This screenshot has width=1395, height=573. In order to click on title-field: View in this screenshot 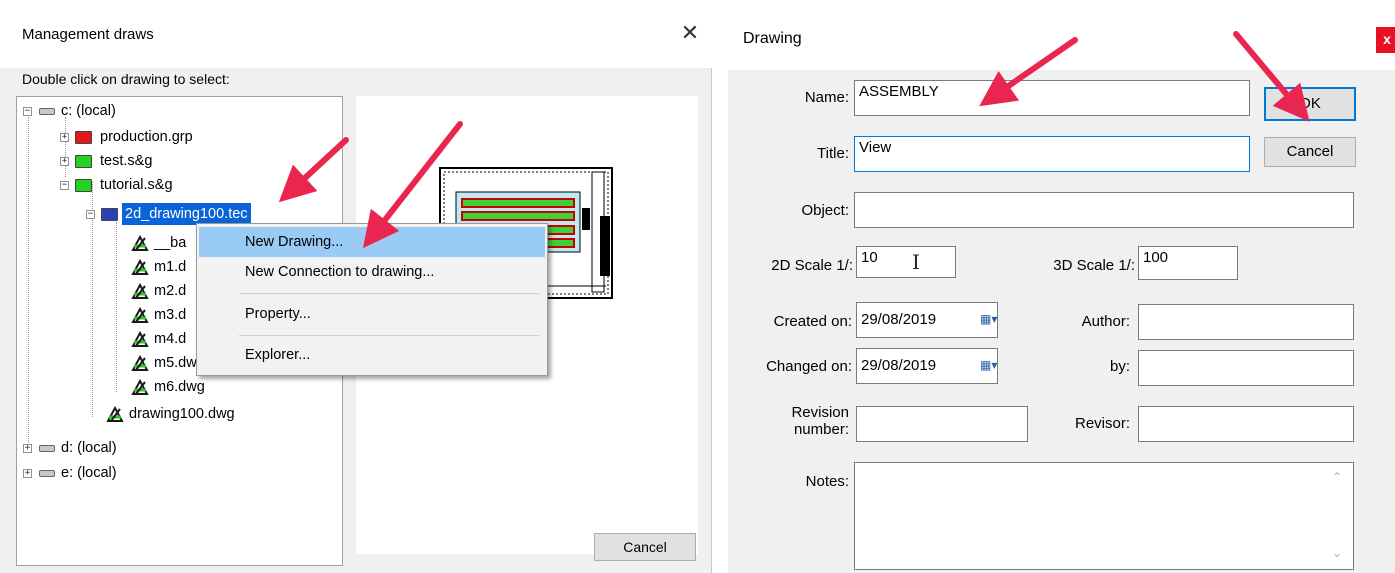, I will do `click(1052, 154)`.